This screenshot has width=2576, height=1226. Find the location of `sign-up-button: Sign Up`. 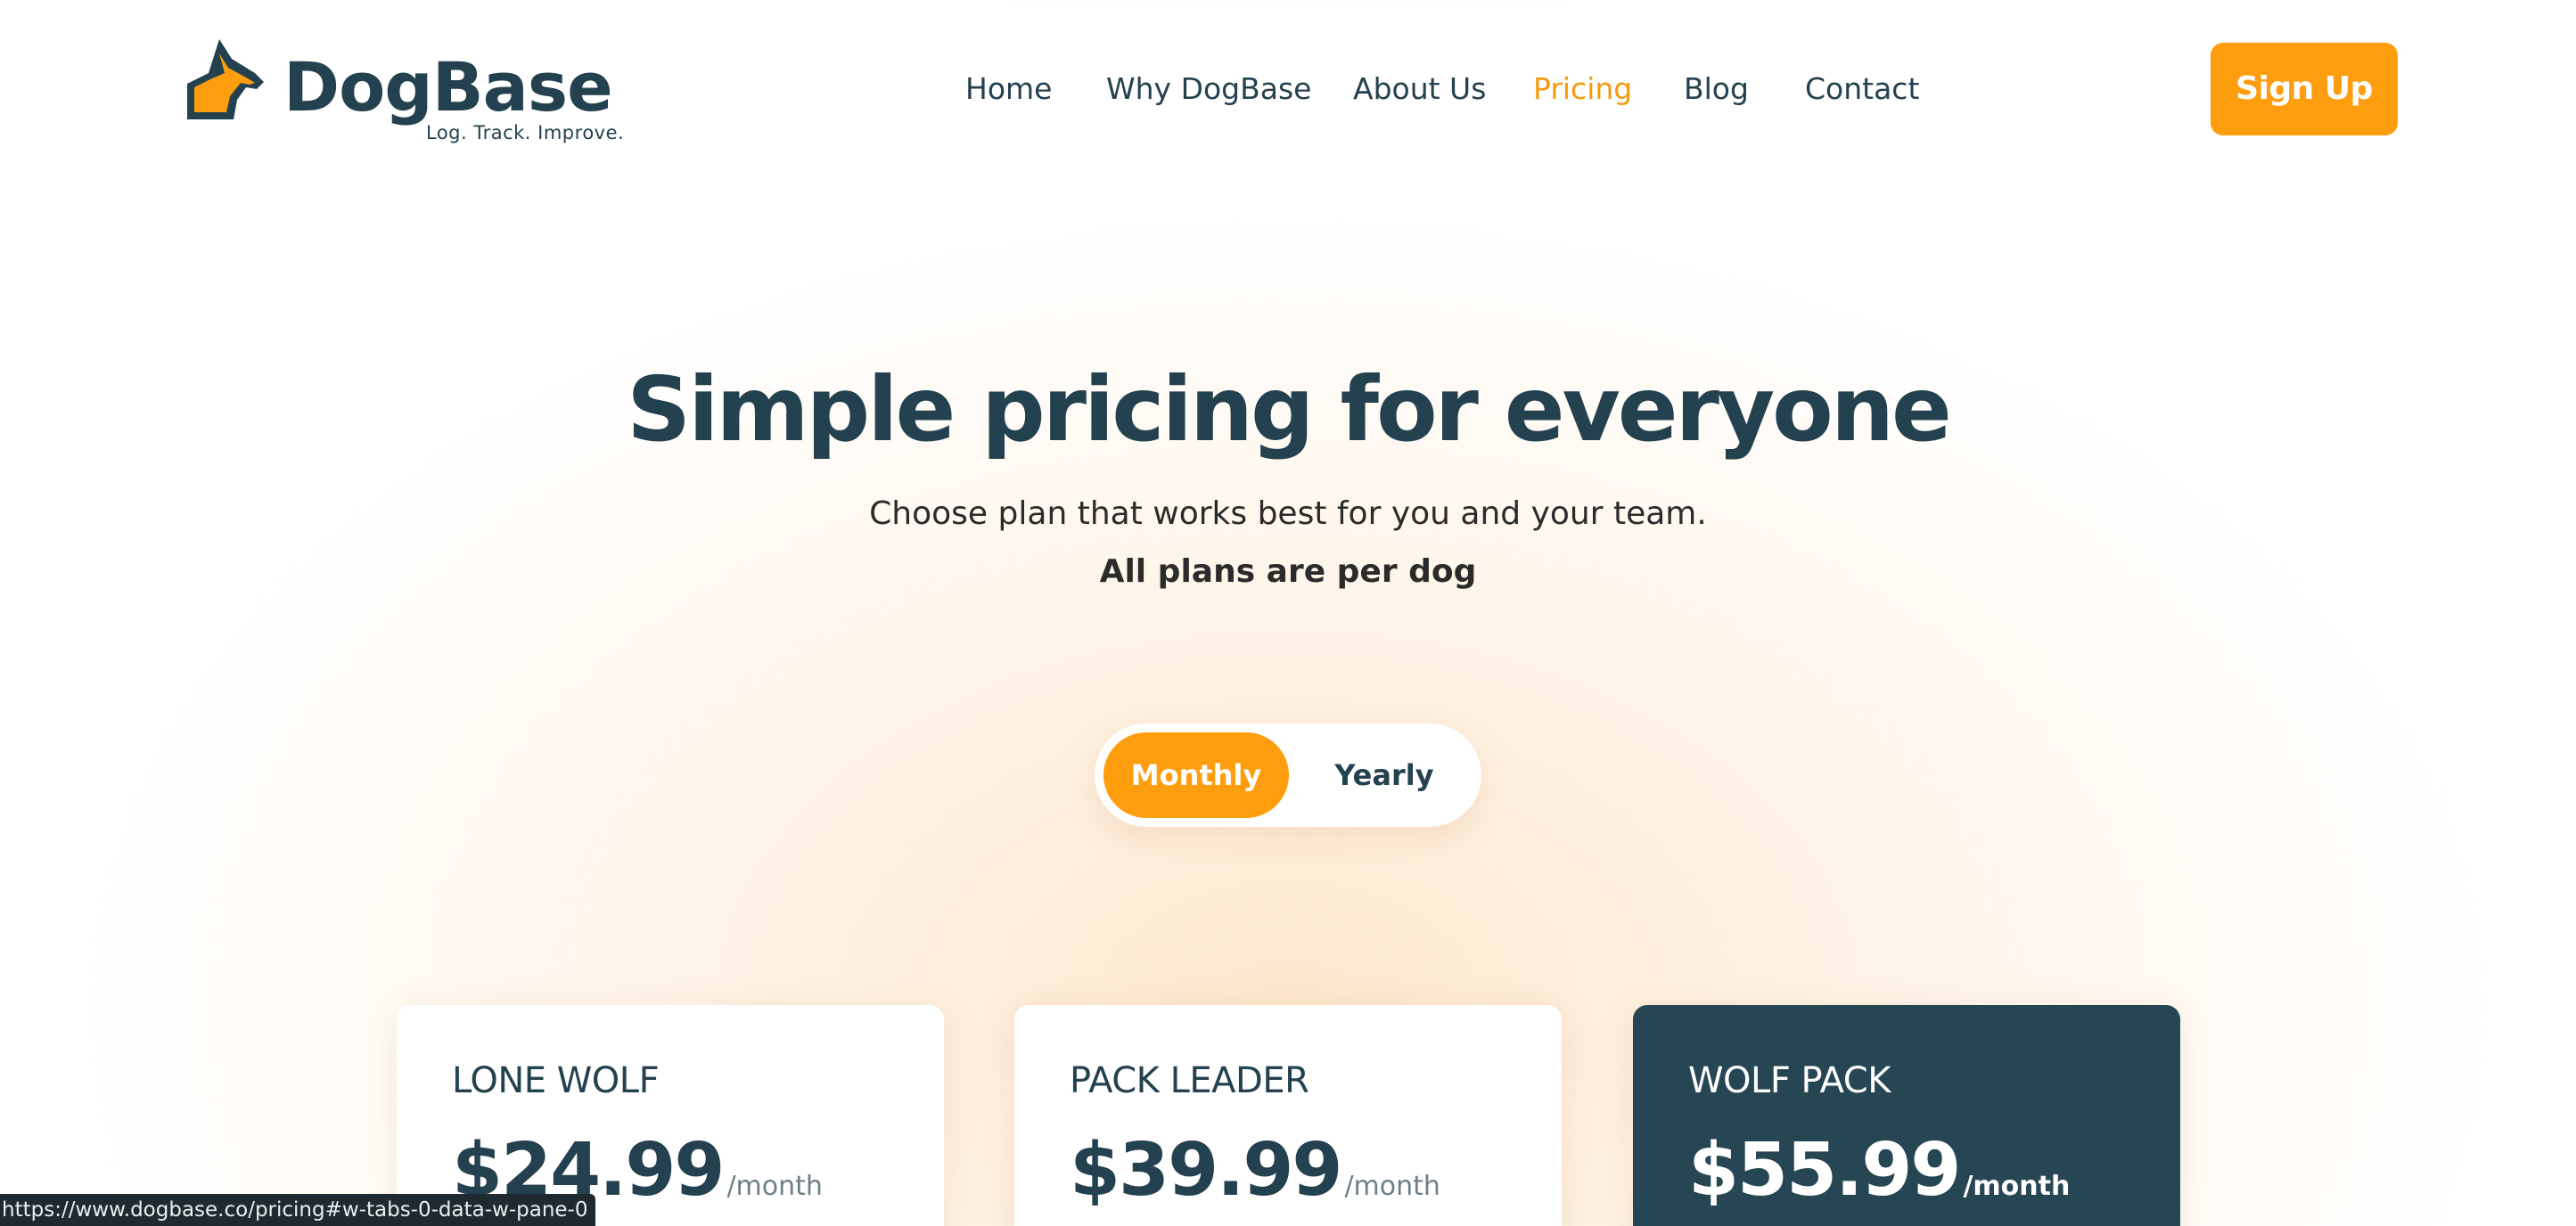

sign-up-button: Sign Up is located at coordinates (2304, 89).